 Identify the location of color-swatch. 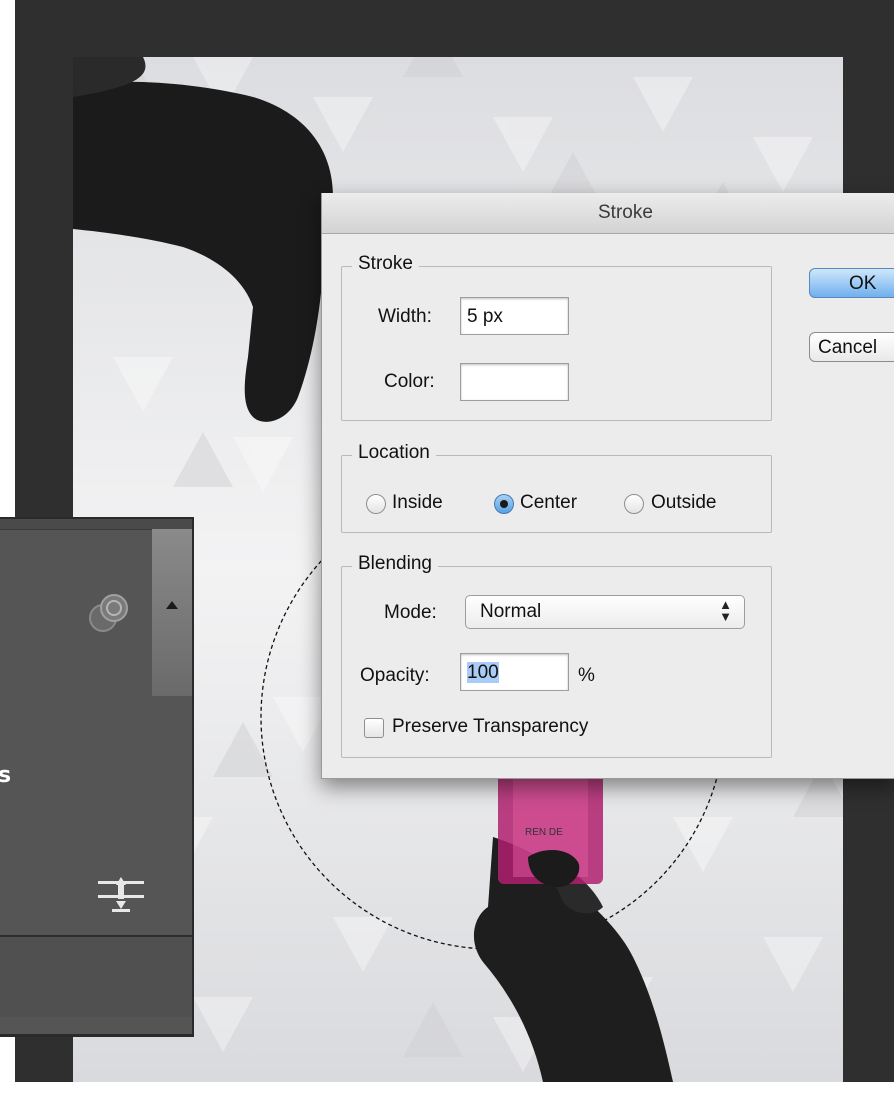
(514, 382).